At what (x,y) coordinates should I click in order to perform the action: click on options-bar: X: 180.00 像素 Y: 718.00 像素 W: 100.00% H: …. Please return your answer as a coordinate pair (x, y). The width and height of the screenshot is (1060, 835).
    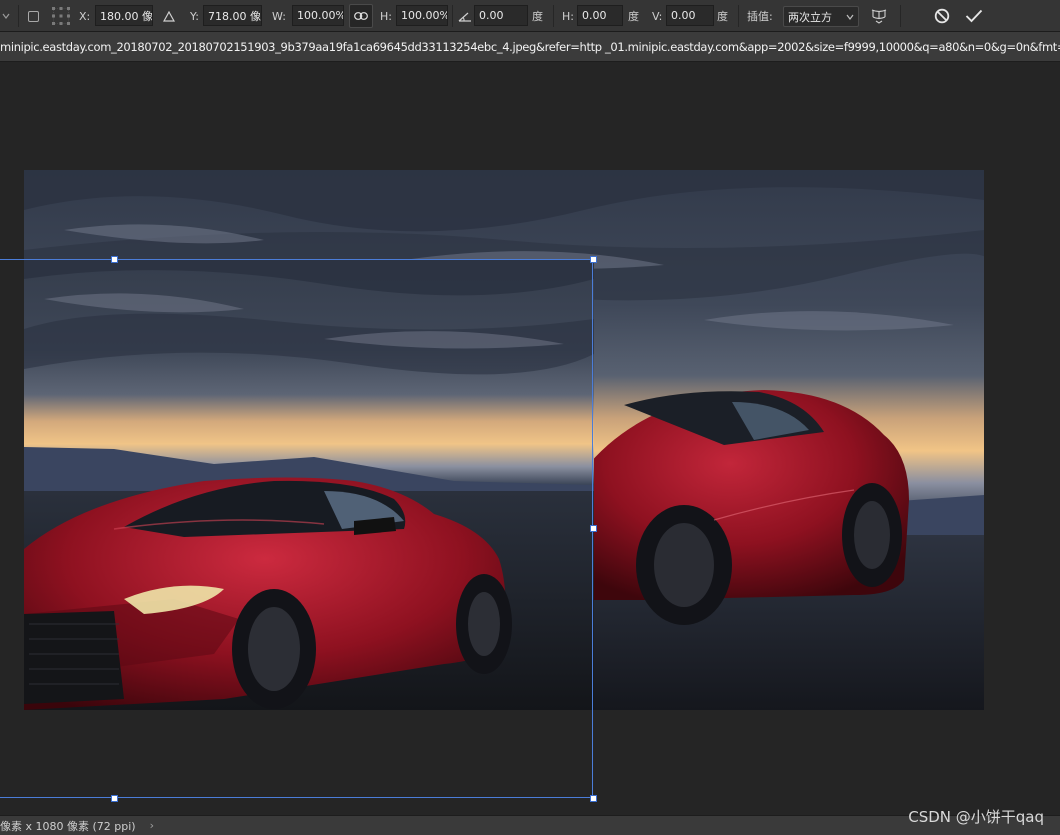
    Looking at the image, I should click on (530, 16).